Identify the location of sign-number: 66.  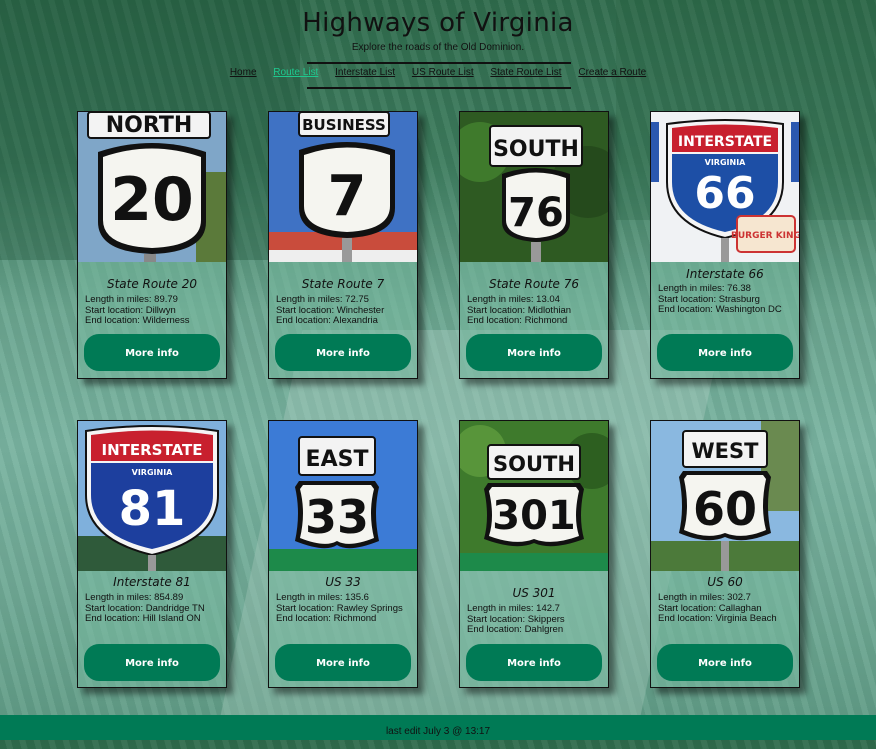
(724, 193).